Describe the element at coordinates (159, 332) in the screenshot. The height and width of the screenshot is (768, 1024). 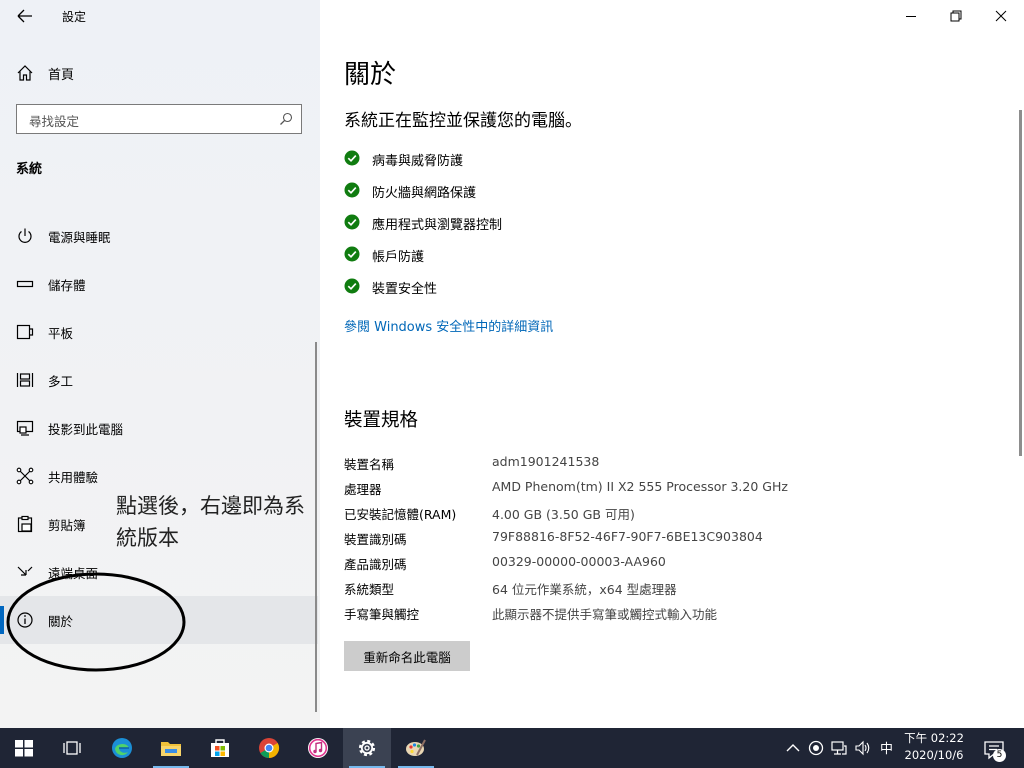
I see `sidebar-item-tablet: 平板` at that location.